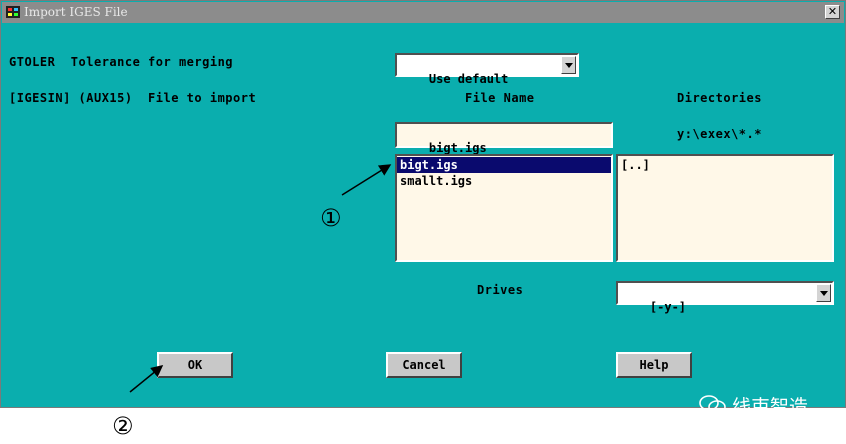  What do you see at coordinates (123, 426) in the screenshot?
I see `callout-2: ②` at bounding box center [123, 426].